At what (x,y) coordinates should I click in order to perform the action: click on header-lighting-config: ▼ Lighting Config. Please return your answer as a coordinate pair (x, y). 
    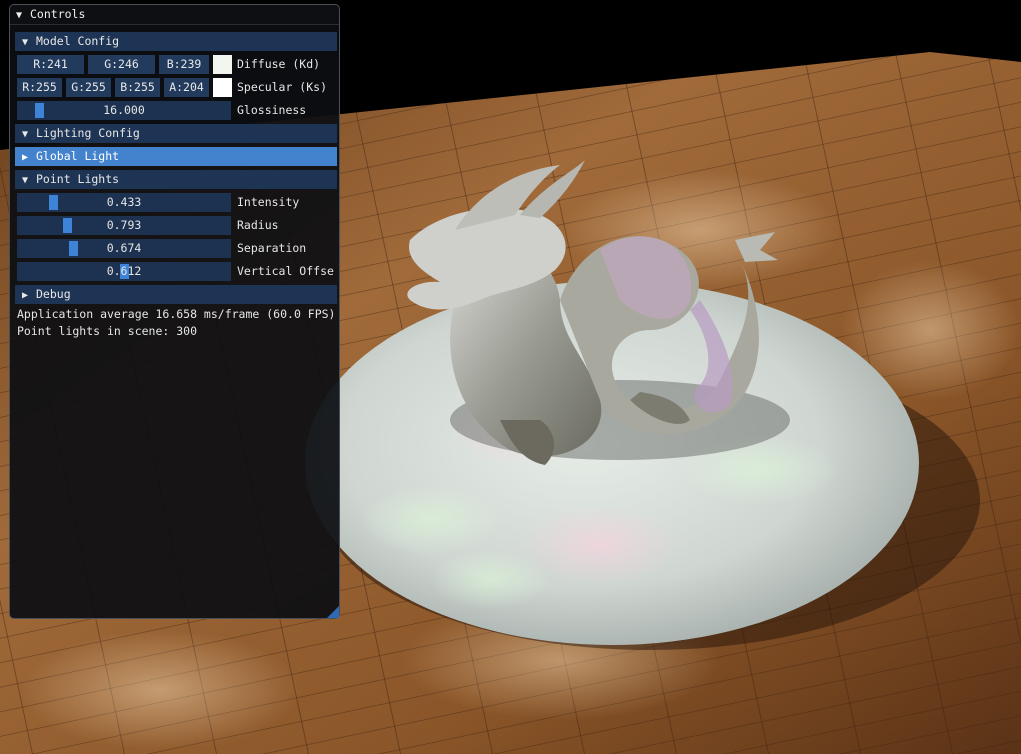
    Looking at the image, I should click on (176, 133).